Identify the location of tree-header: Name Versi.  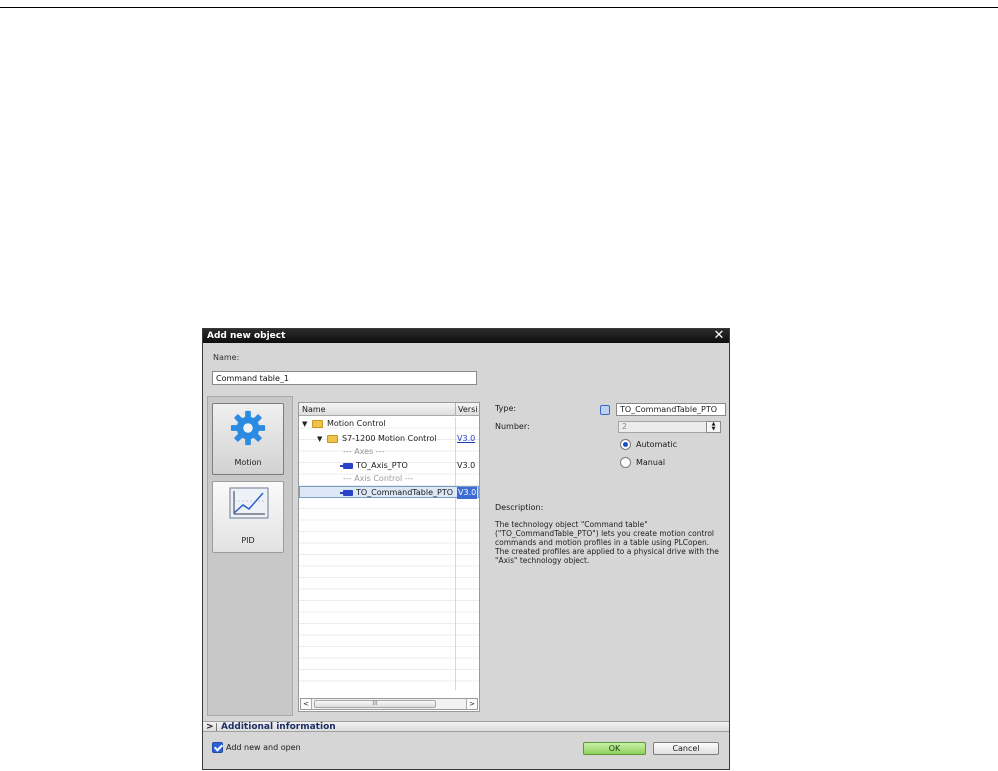
(389, 409).